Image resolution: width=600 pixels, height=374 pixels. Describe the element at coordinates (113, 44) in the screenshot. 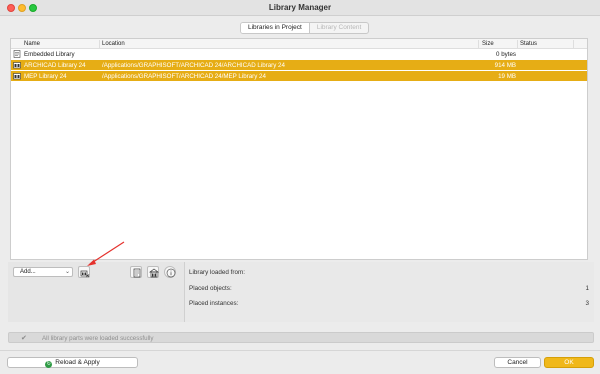

I see `column-header-location: Location` at that location.